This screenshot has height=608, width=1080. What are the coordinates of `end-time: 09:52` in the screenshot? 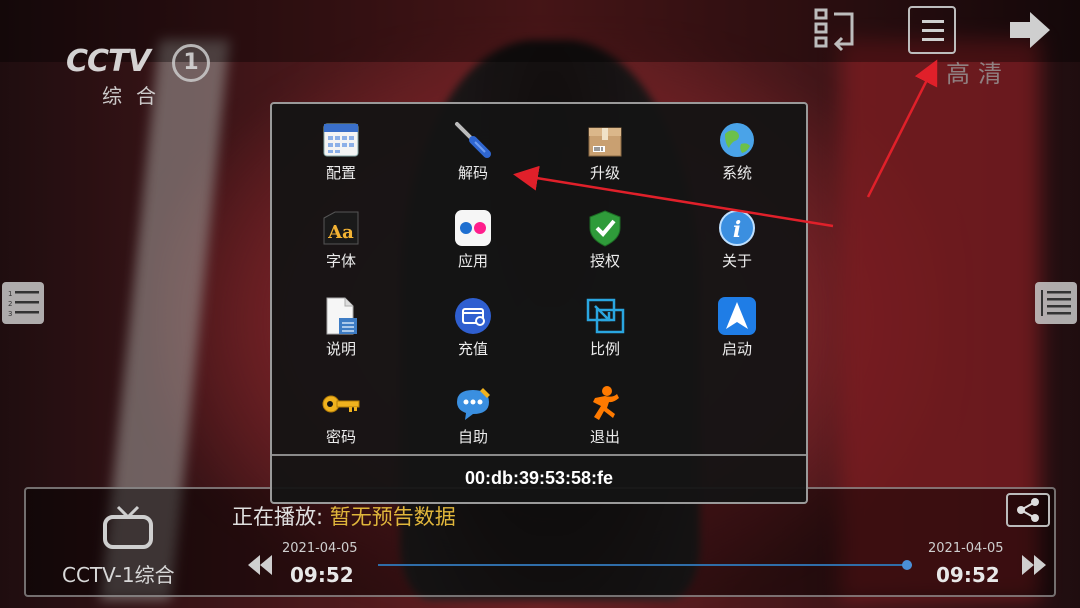 It's located at (968, 575).